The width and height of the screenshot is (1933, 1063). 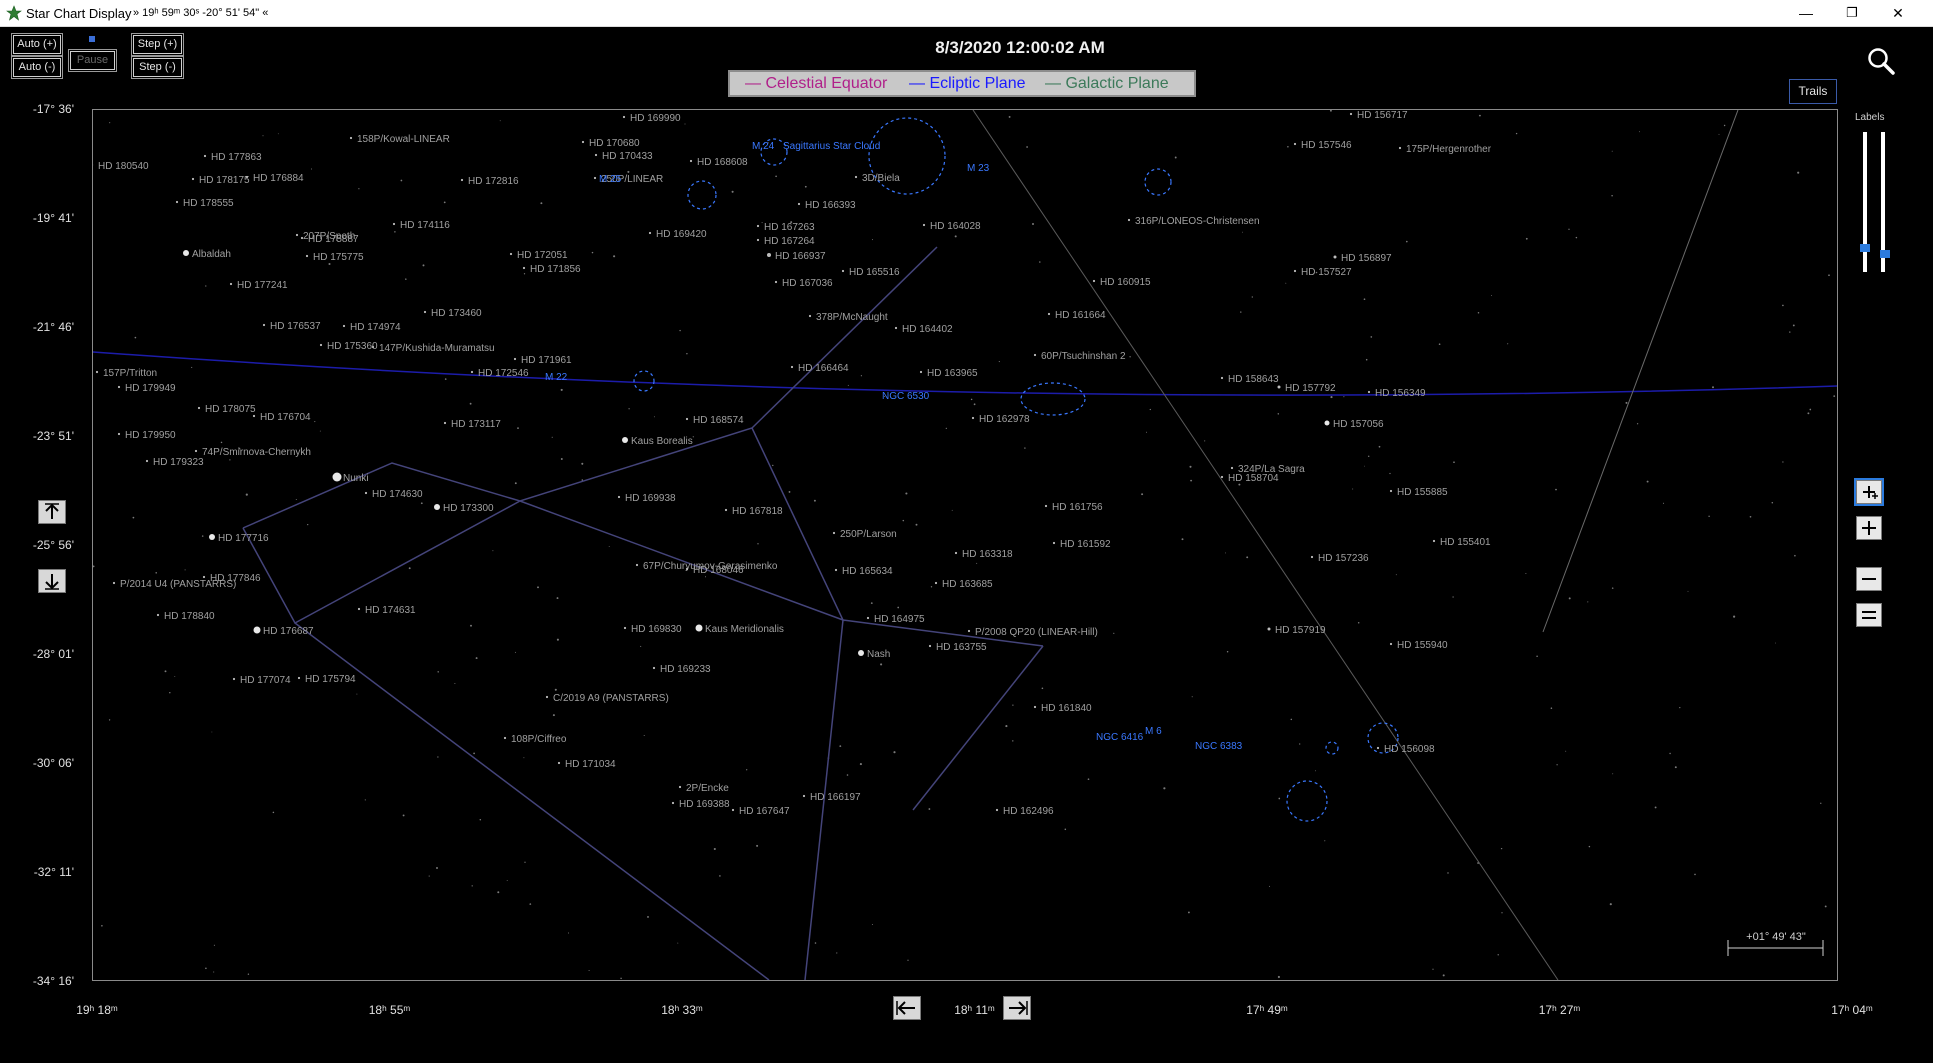 What do you see at coordinates (1898, 13) in the screenshot?
I see `close-button: ✕` at bounding box center [1898, 13].